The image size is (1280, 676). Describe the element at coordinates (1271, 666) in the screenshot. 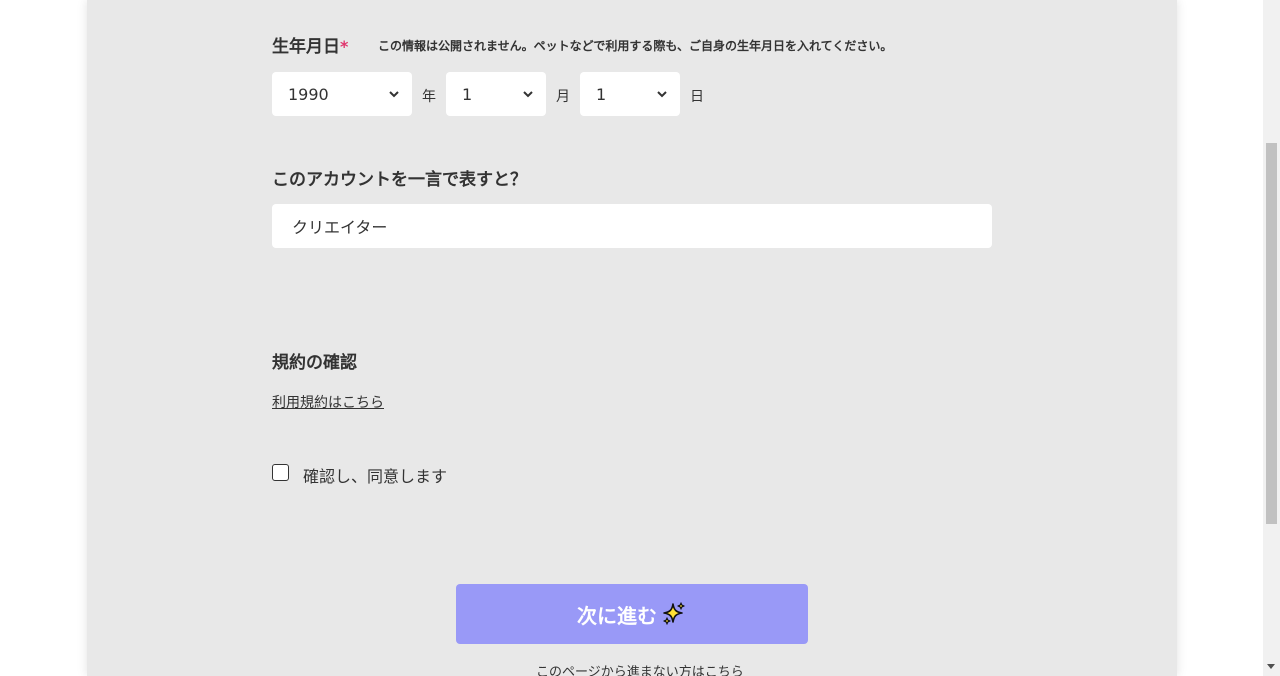

I see `scroll-down-arrow-icon` at that location.